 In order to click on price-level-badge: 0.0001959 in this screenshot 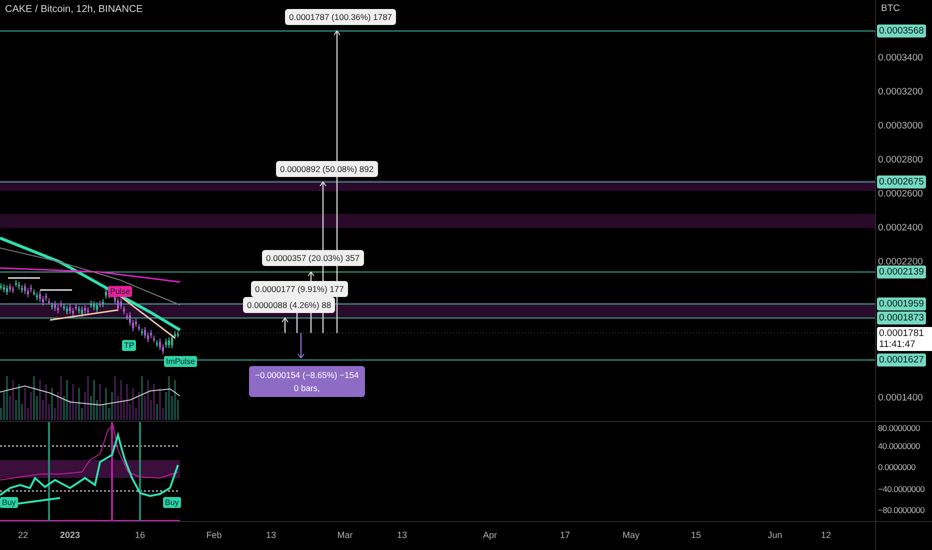, I will do `click(901, 304)`.